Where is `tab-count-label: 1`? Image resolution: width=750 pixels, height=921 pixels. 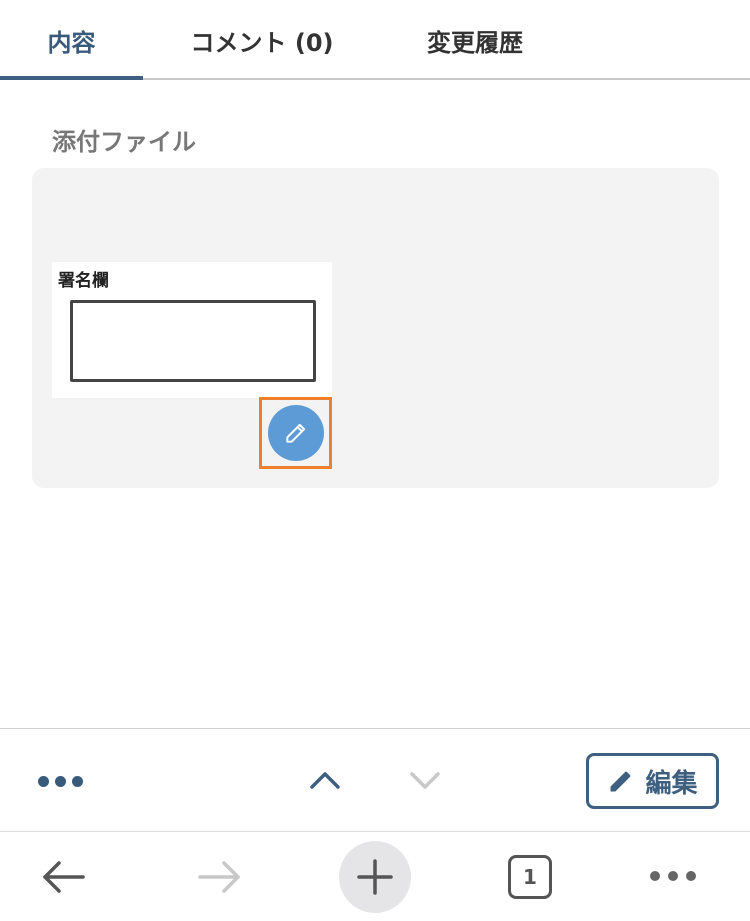
tab-count-label: 1 is located at coordinates (530, 877).